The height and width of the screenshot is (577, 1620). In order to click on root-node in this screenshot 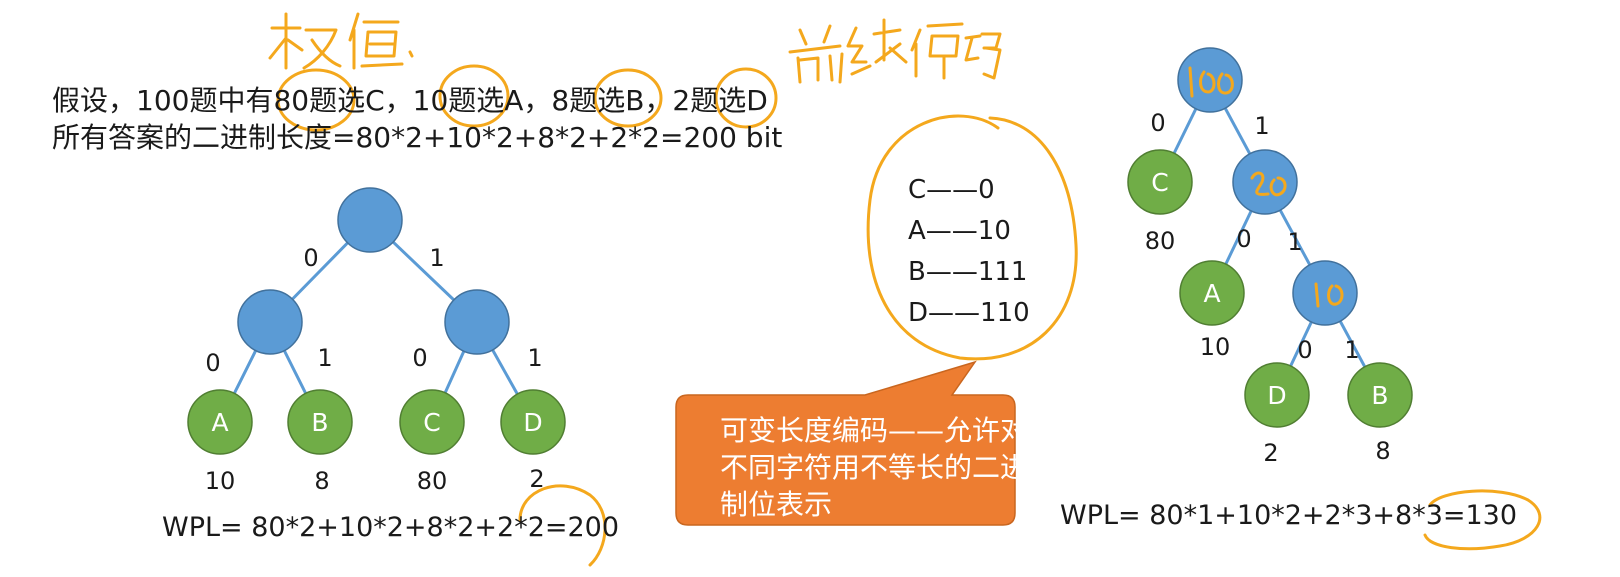, I will do `click(370, 220)`.